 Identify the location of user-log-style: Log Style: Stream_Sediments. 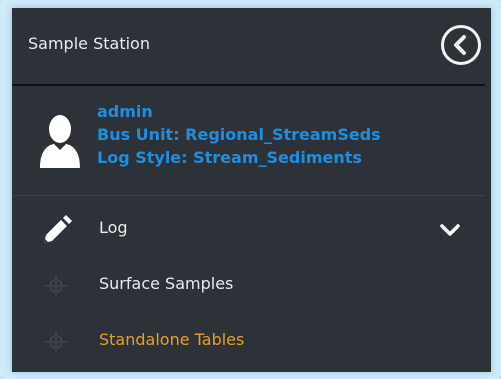
(229, 157).